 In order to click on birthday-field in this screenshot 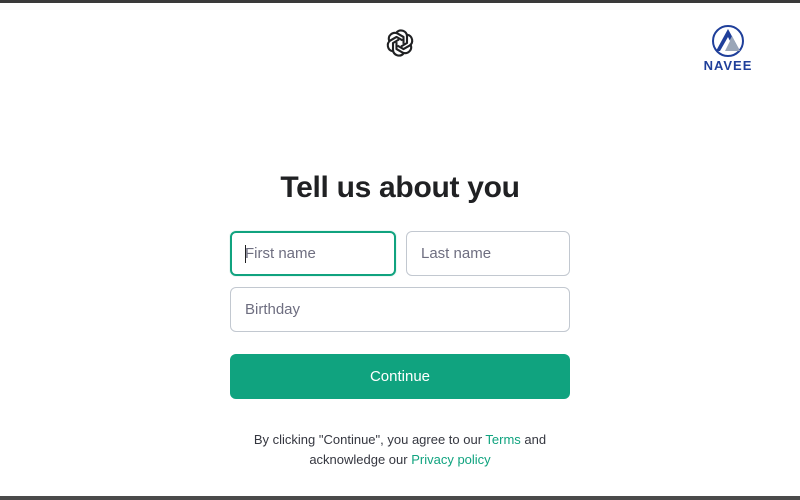, I will do `click(400, 309)`.